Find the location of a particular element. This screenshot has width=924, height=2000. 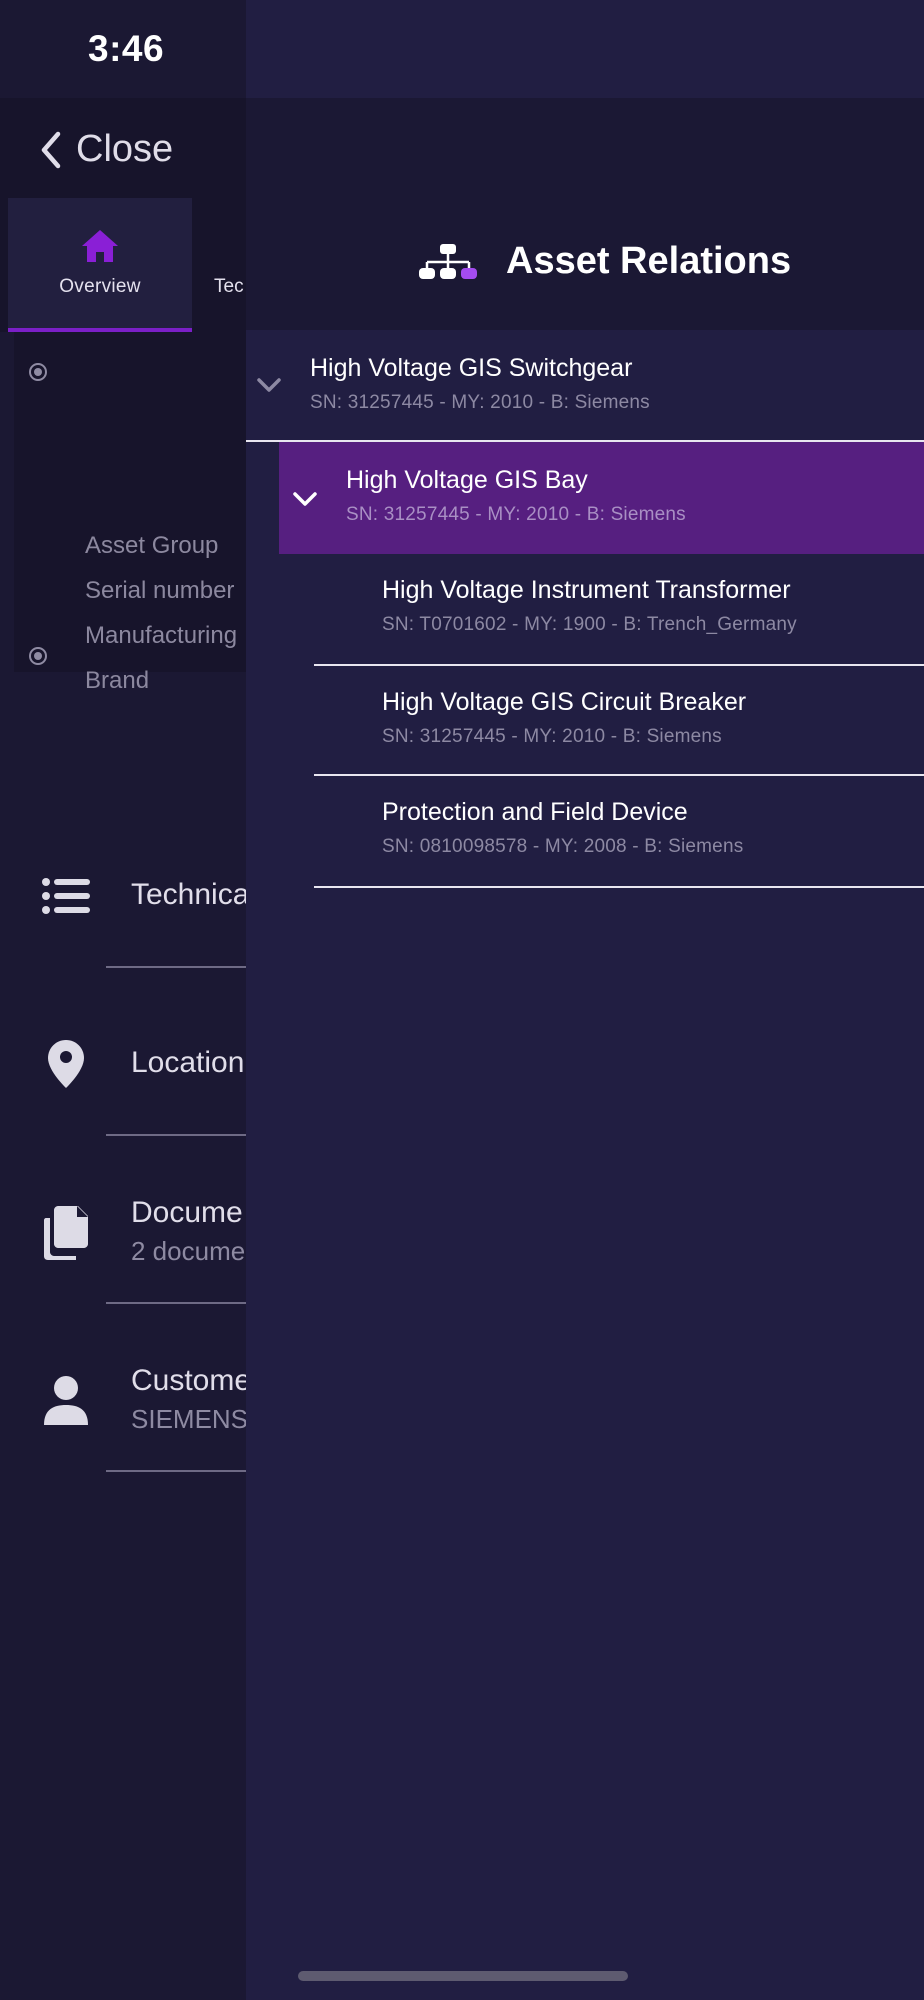

tree-item-title: High Voltage GIS Circuit Breaker is located at coordinates (564, 702).